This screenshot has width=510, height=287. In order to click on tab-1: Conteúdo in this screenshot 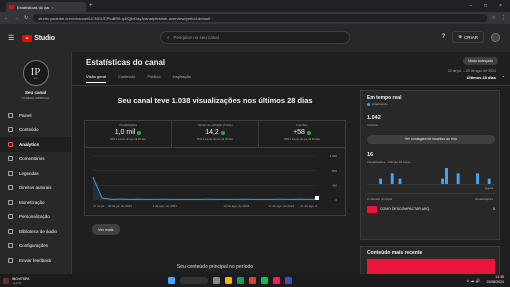, I will do `click(126, 78)`.